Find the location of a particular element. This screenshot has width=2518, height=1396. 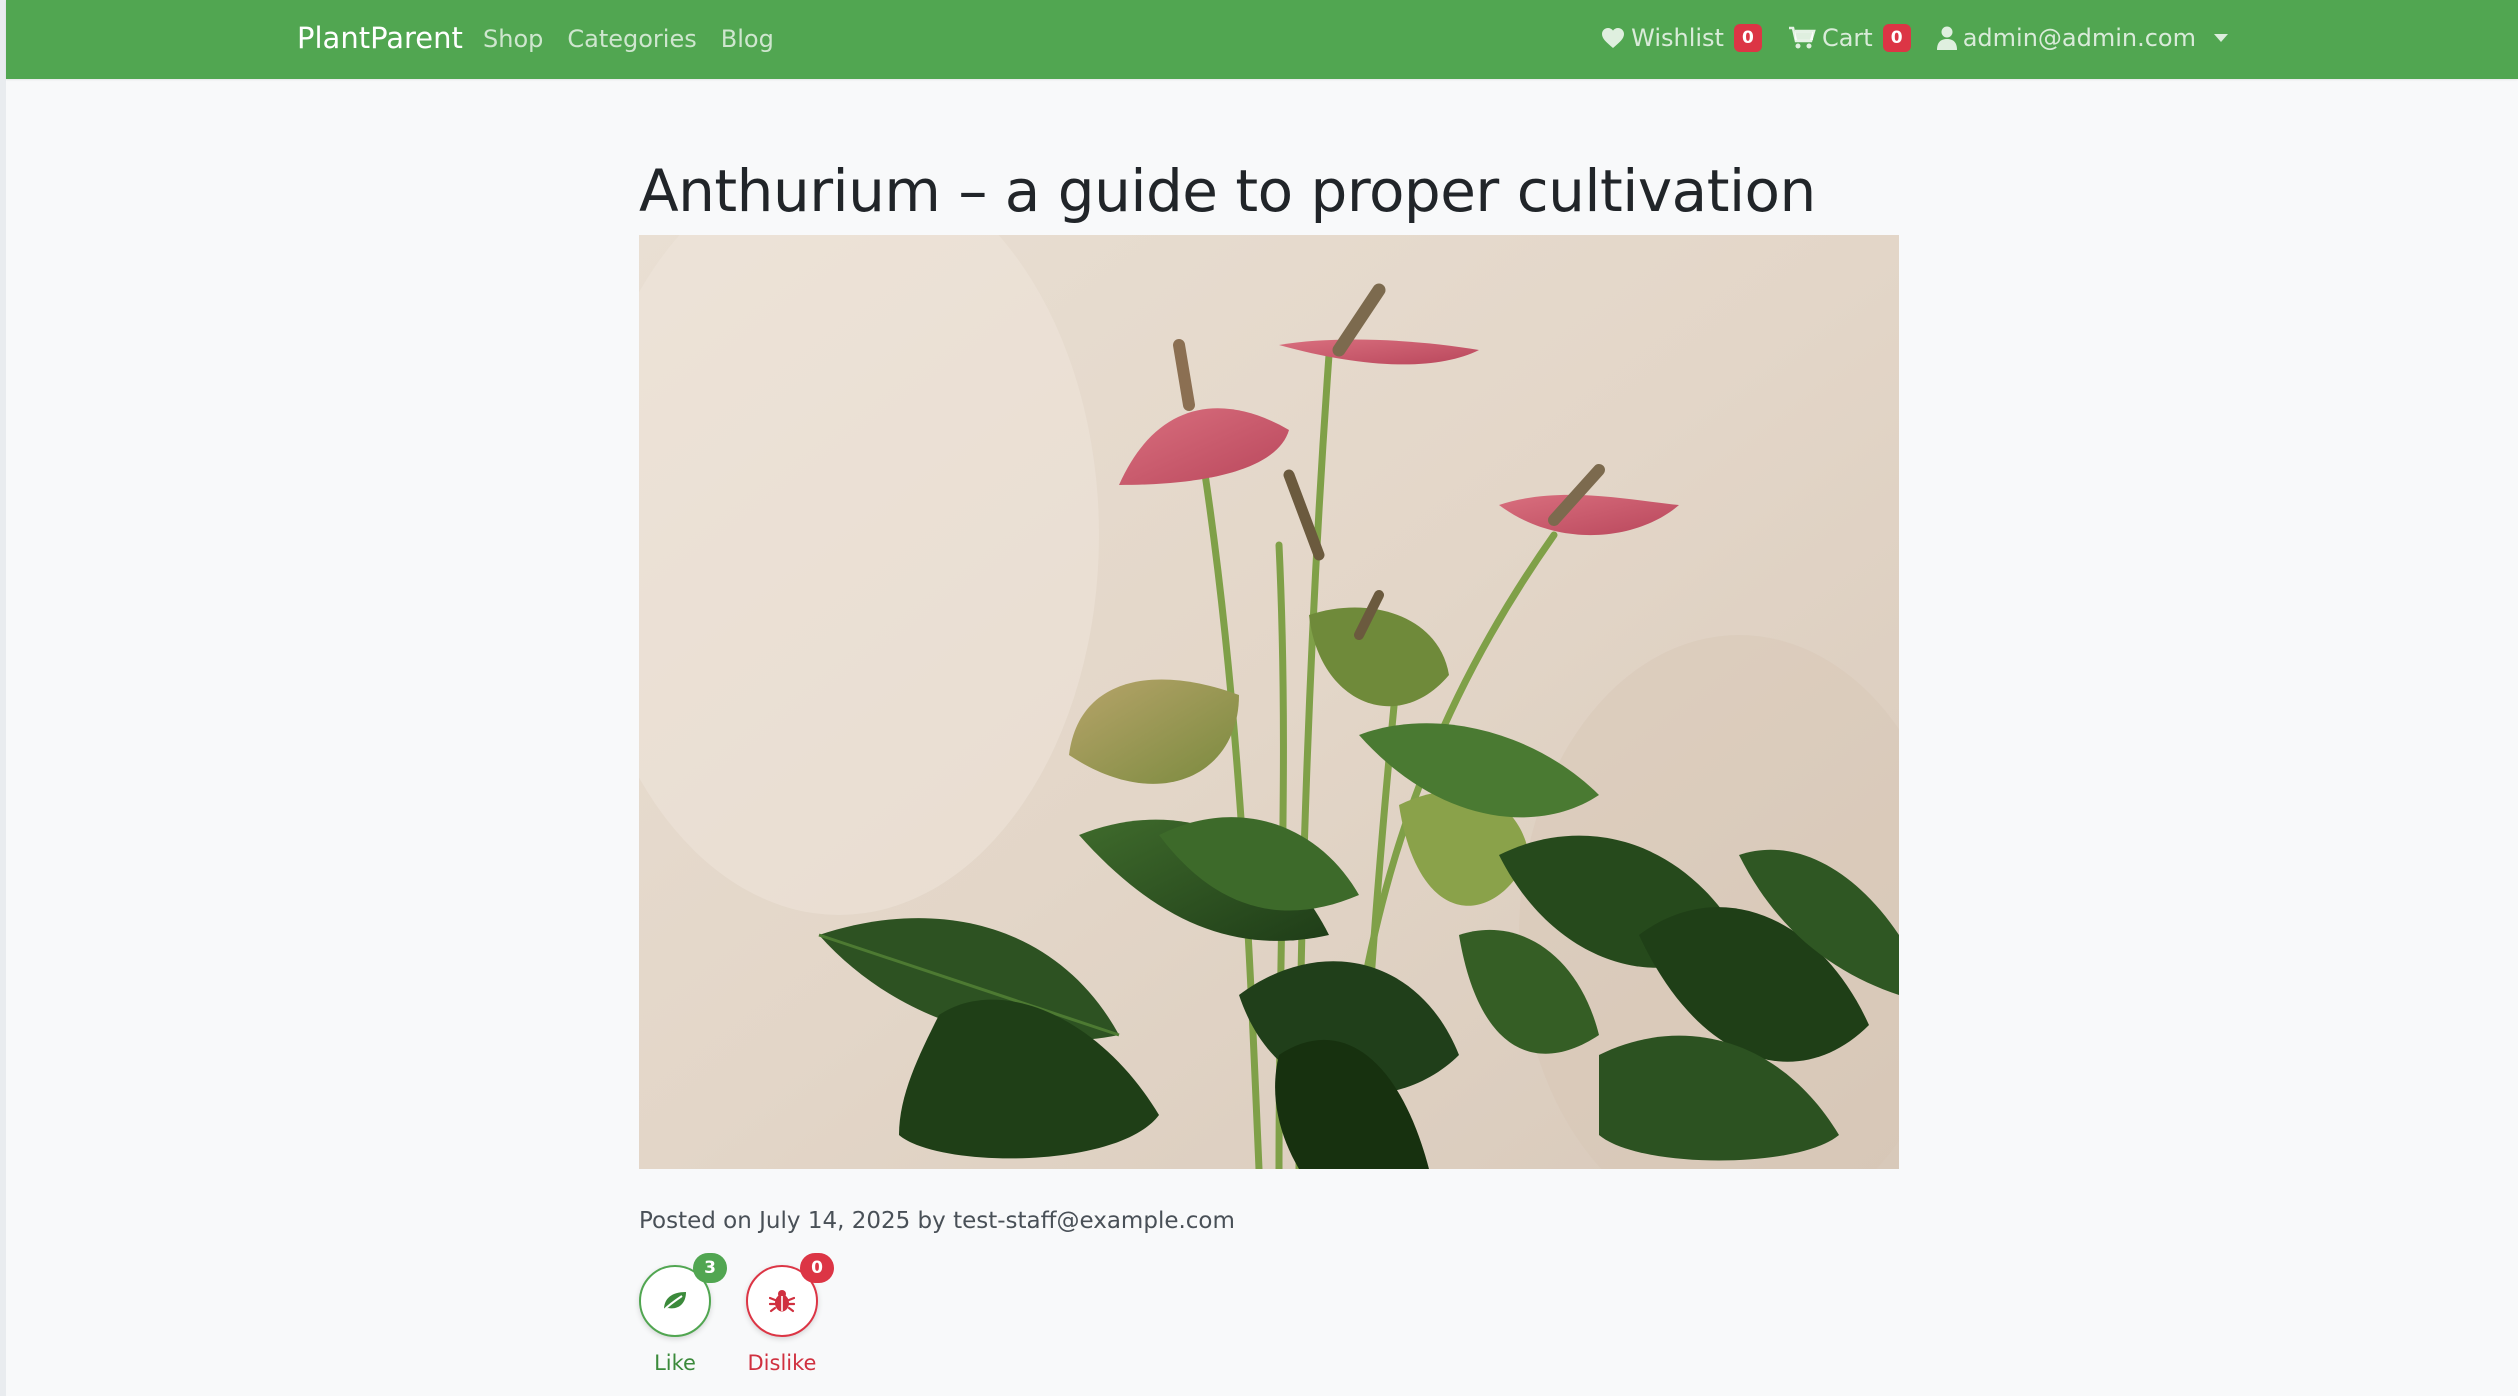

wishlist-link: Wishlist 0 is located at coordinates (1681, 38).